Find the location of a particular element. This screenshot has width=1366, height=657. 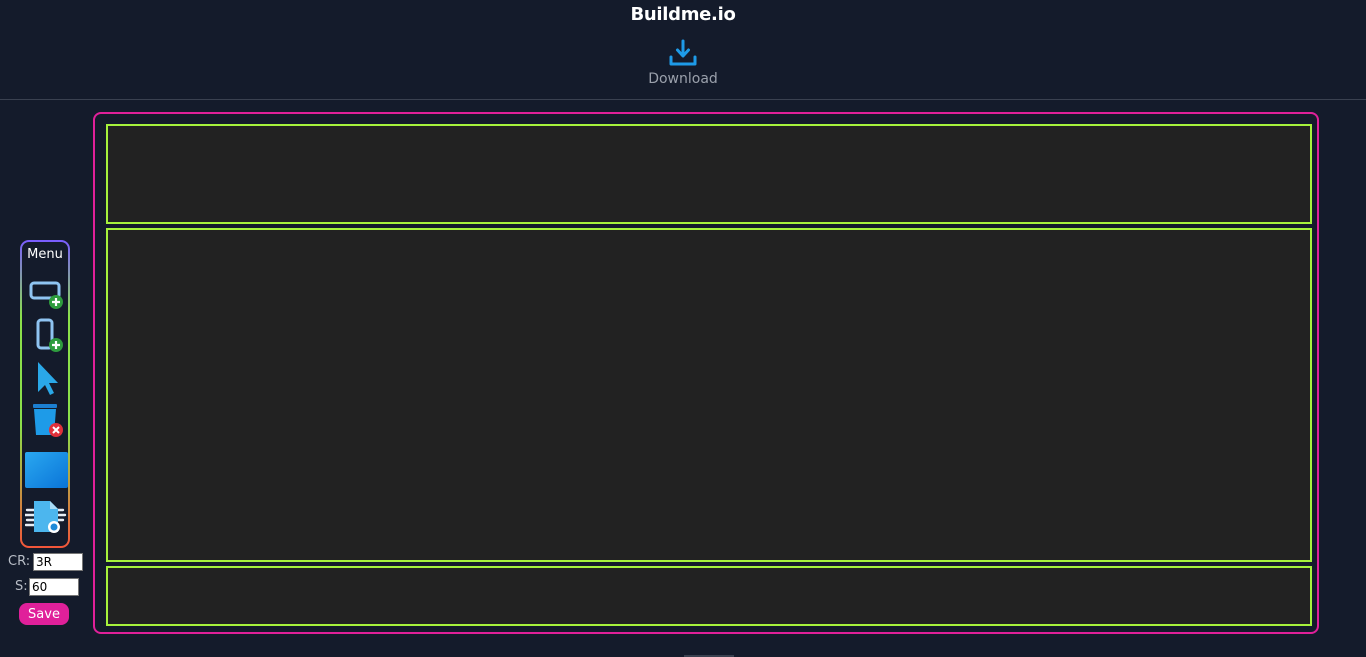

download-button: Download is located at coordinates (683, 65).